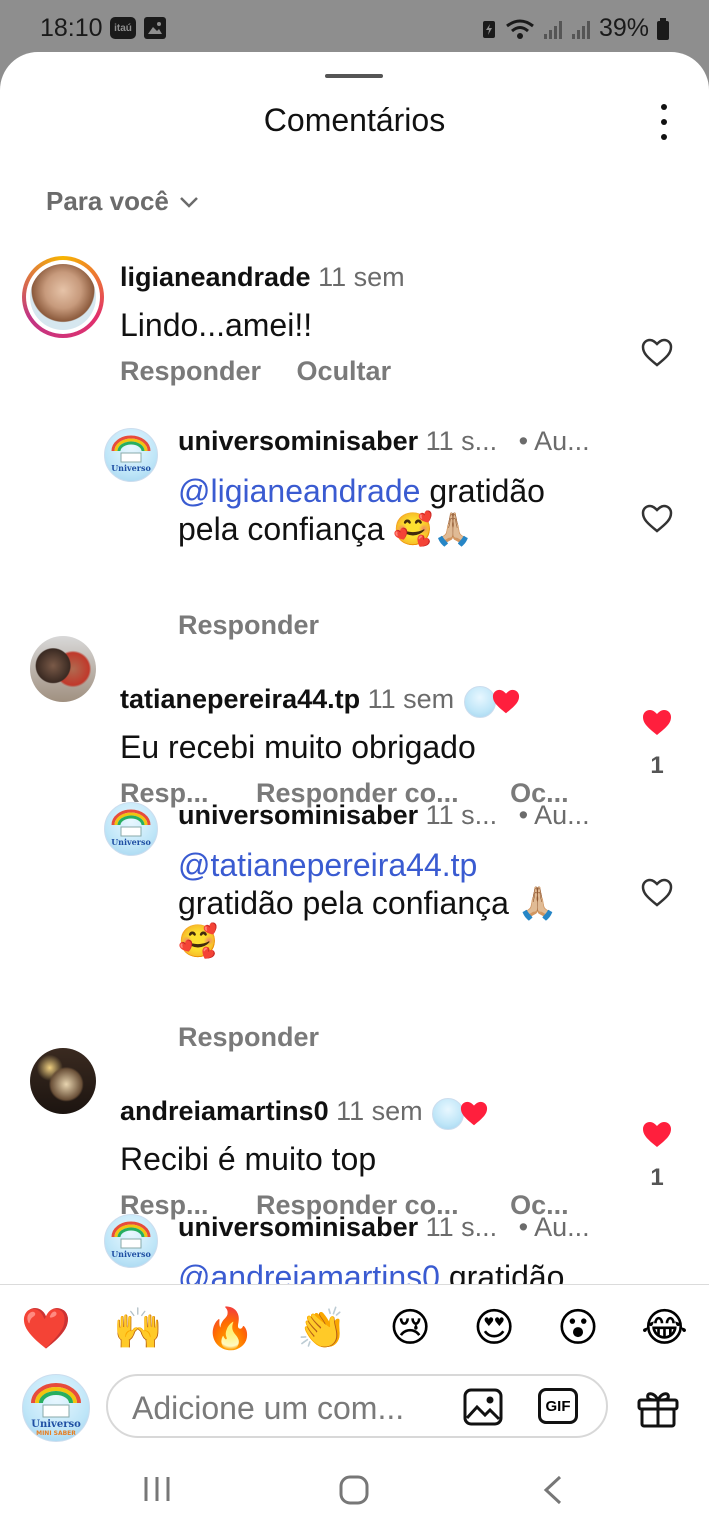 The width and height of the screenshot is (709, 1536). I want to click on emoji-heart: ❤️, so click(46, 1328).